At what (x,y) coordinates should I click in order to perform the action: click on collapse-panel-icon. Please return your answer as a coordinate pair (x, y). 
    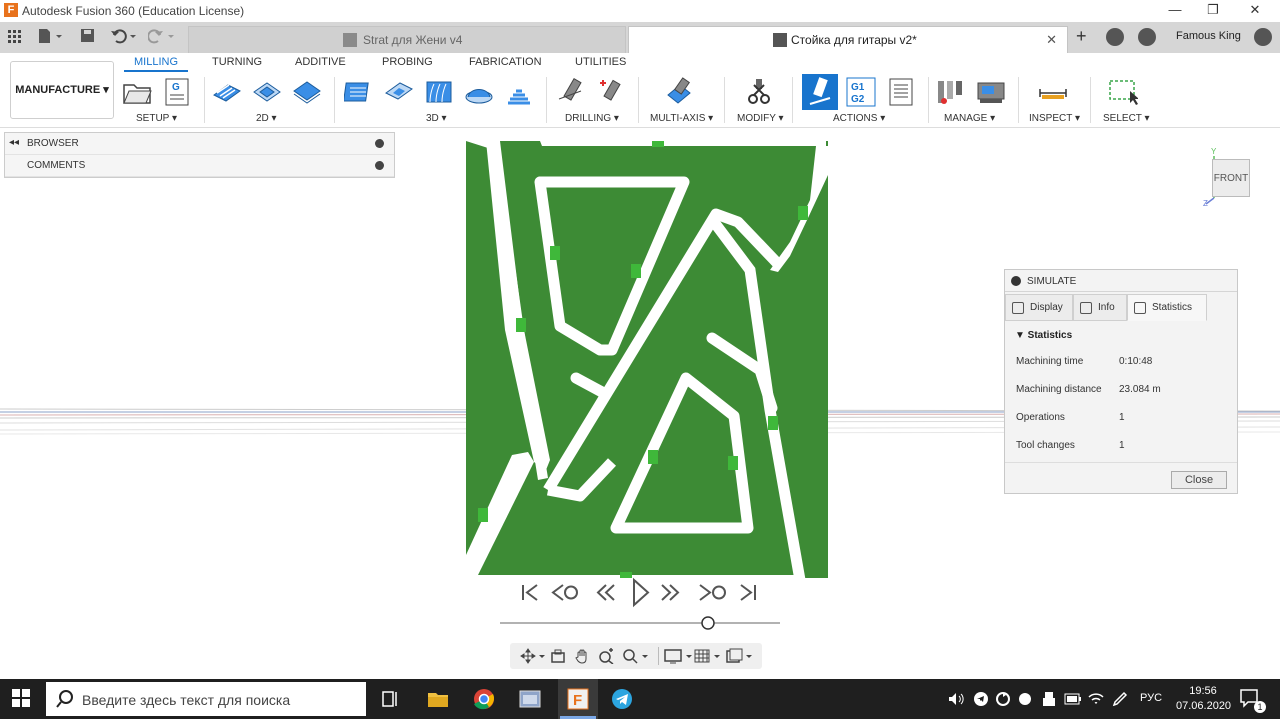
    Looking at the image, I should click on (1016, 281).